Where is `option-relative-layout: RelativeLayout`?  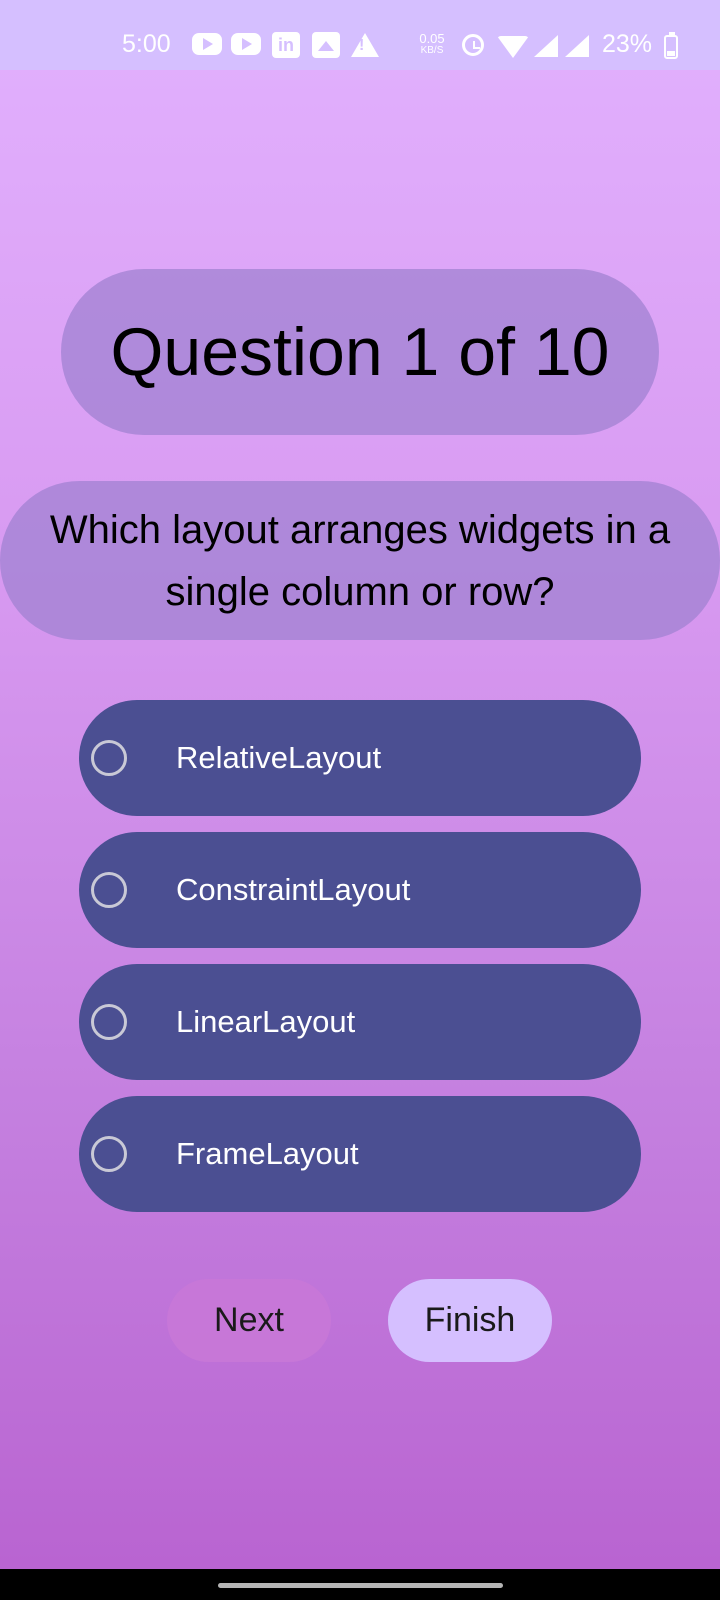 option-relative-layout: RelativeLayout is located at coordinates (360, 758).